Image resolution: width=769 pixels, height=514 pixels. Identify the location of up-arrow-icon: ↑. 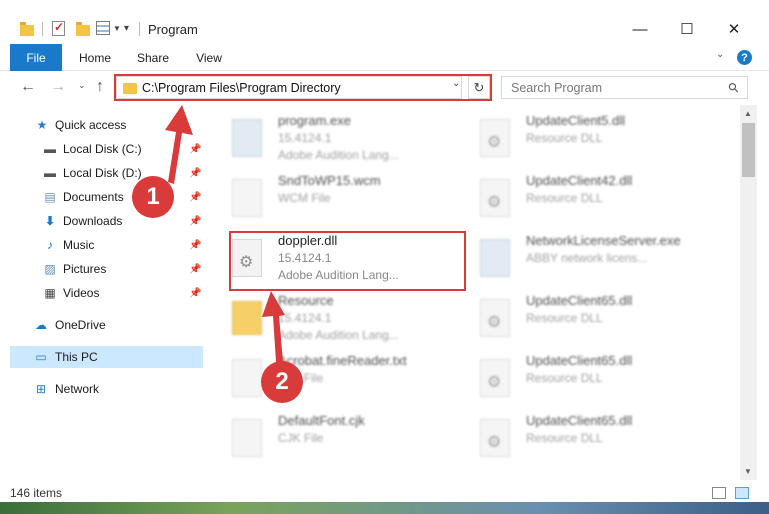
(100, 87).